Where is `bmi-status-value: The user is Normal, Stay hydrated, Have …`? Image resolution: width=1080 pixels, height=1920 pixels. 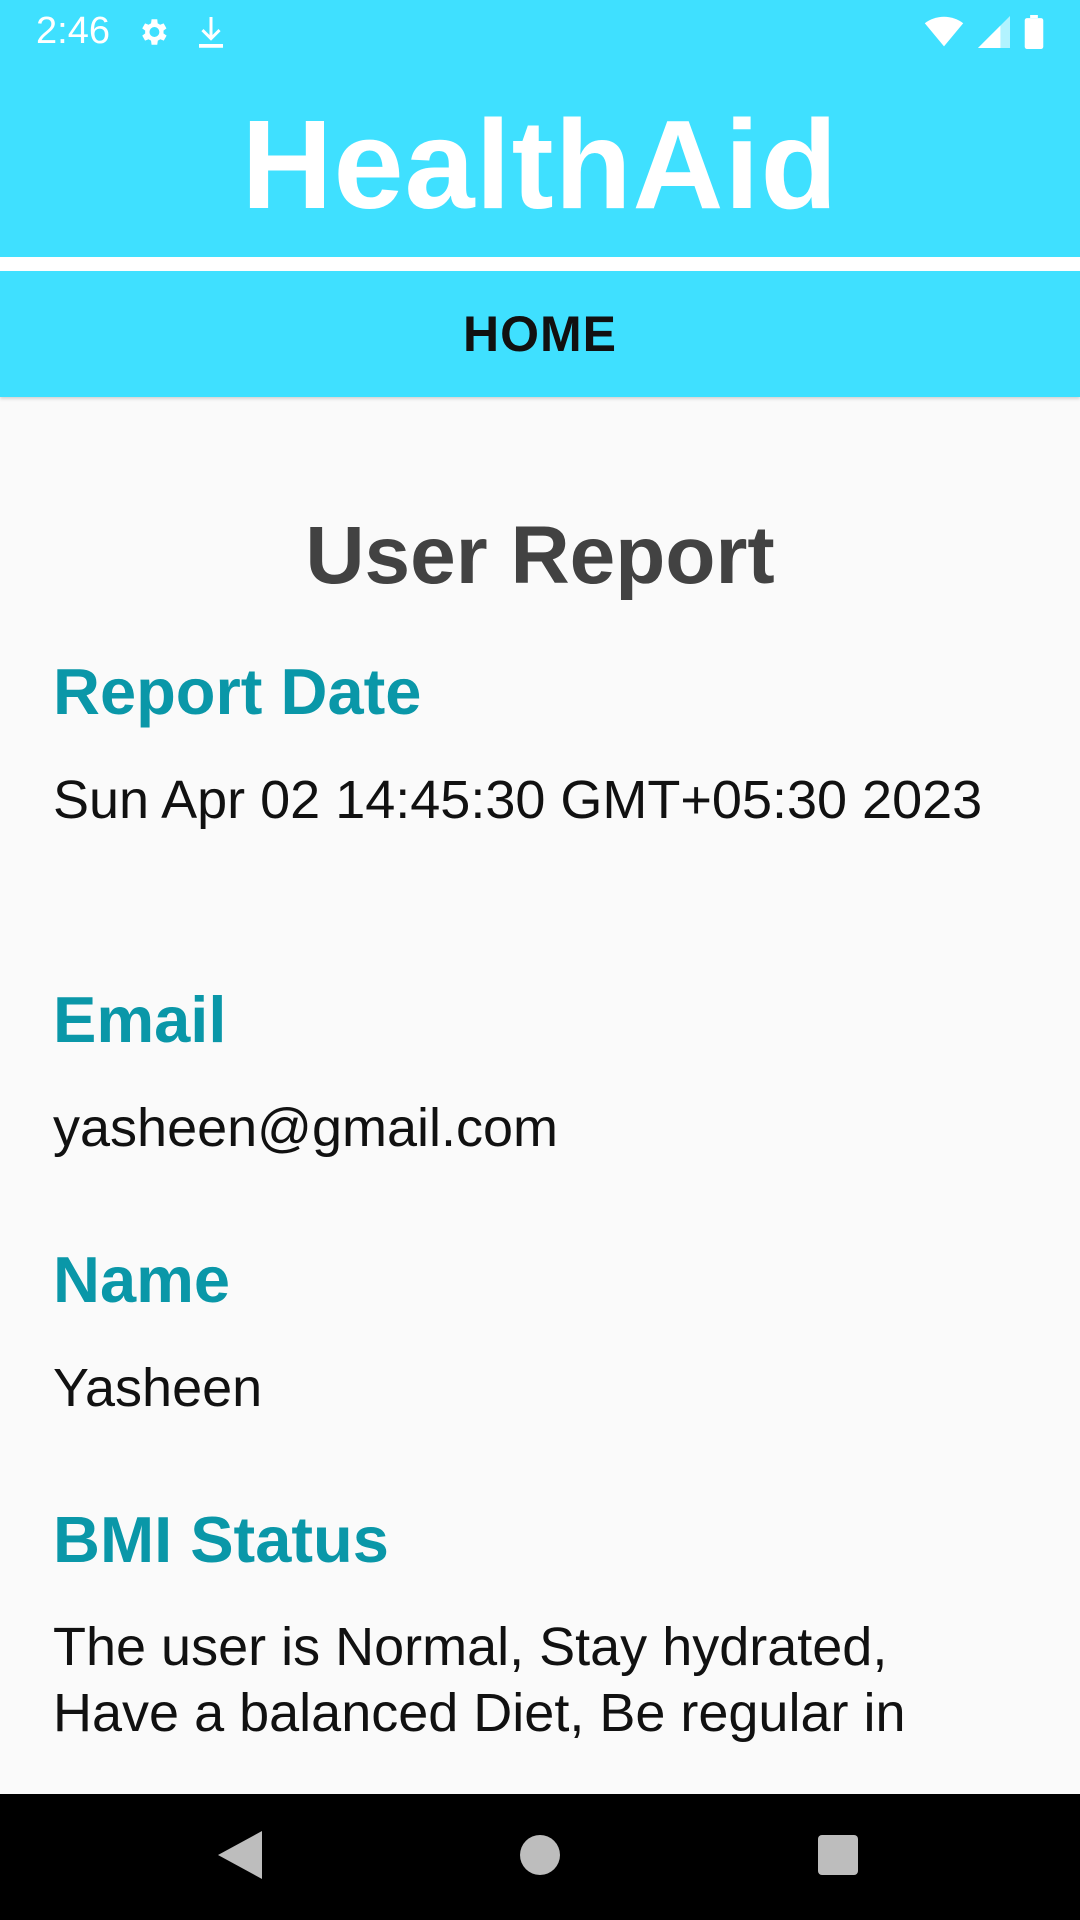 bmi-status-value: The user is Normal, Stay hydrated, Have … is located at coordinates (479, 1680).